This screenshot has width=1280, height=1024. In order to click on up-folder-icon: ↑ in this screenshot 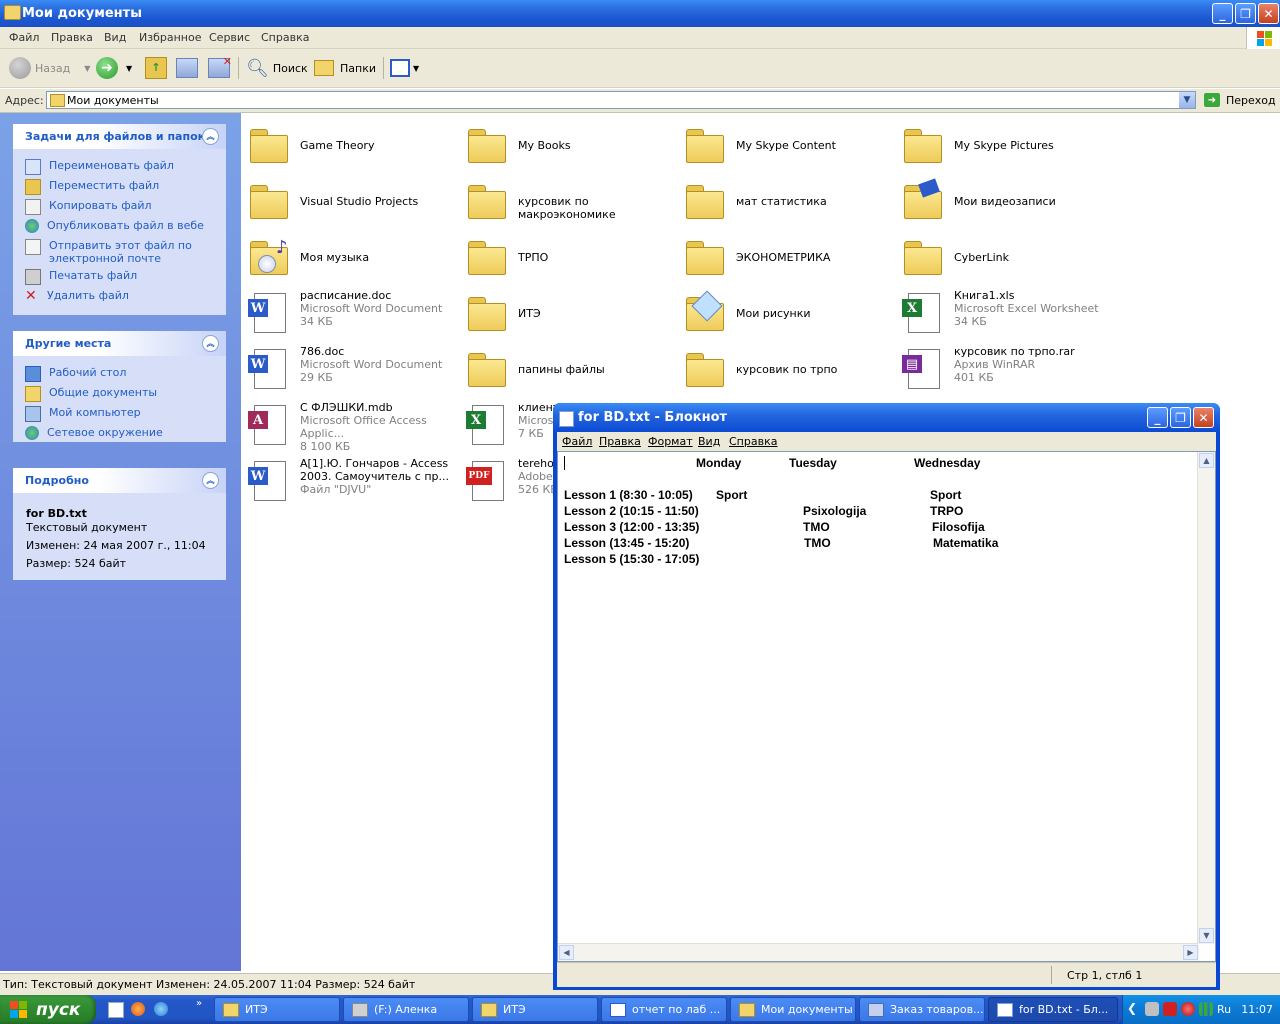, I will do `click(156, 68)`.